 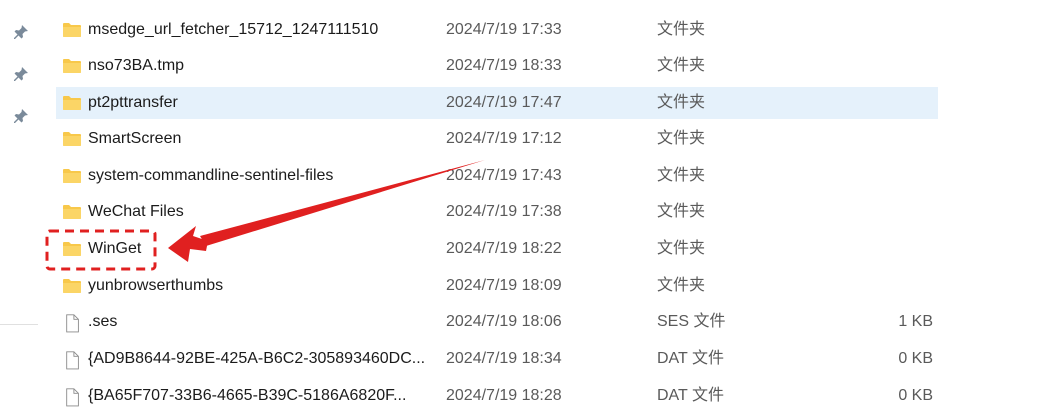 What do you see at coordinates (504, 29) in the screenshot?
I see `file-date: 2024/7/19 17:33` at bounding box center [504, 29].